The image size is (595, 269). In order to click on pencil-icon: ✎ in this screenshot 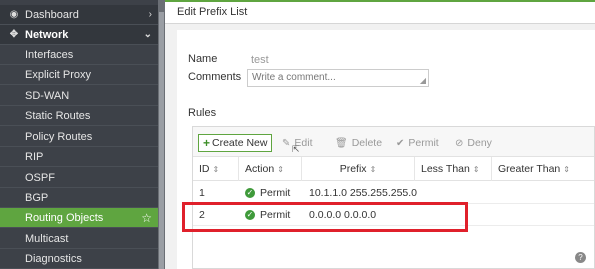, I will do `click(286, 143)`.